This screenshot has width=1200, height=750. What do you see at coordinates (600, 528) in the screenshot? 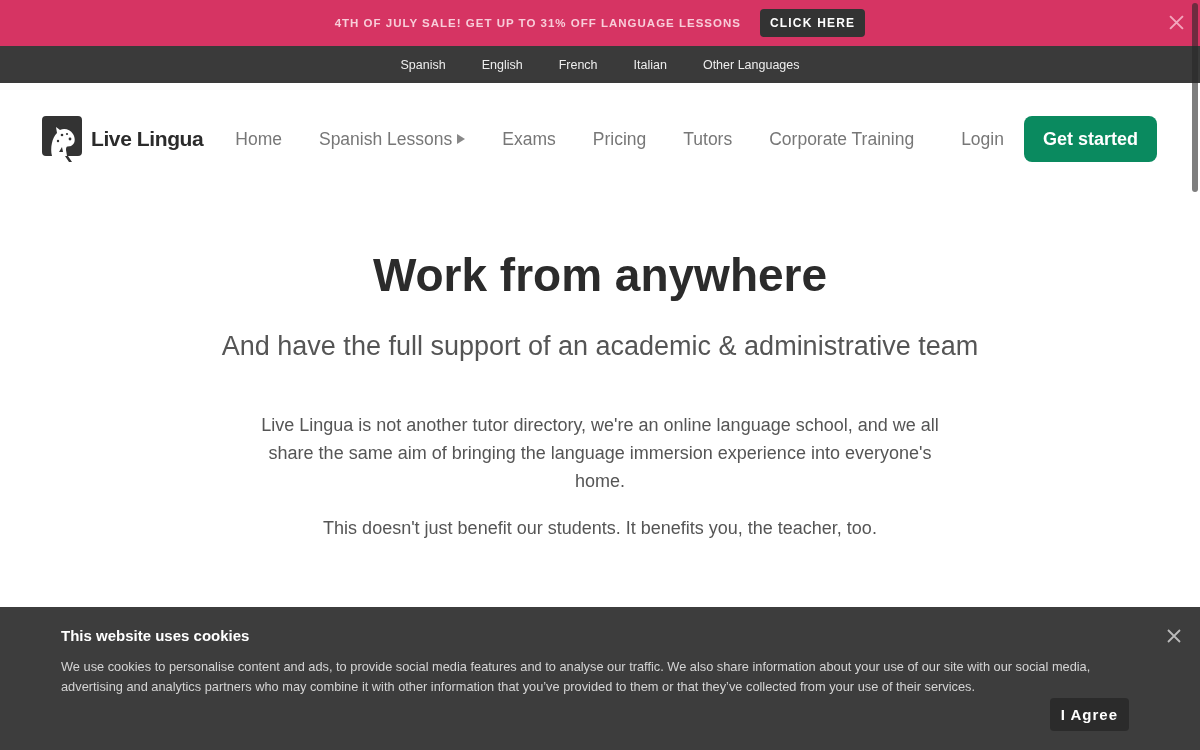
I see `hero-paragraph: This doesn't just benefit our students. It benefits you, the teacher, too.` at bounding box center [600, 528].